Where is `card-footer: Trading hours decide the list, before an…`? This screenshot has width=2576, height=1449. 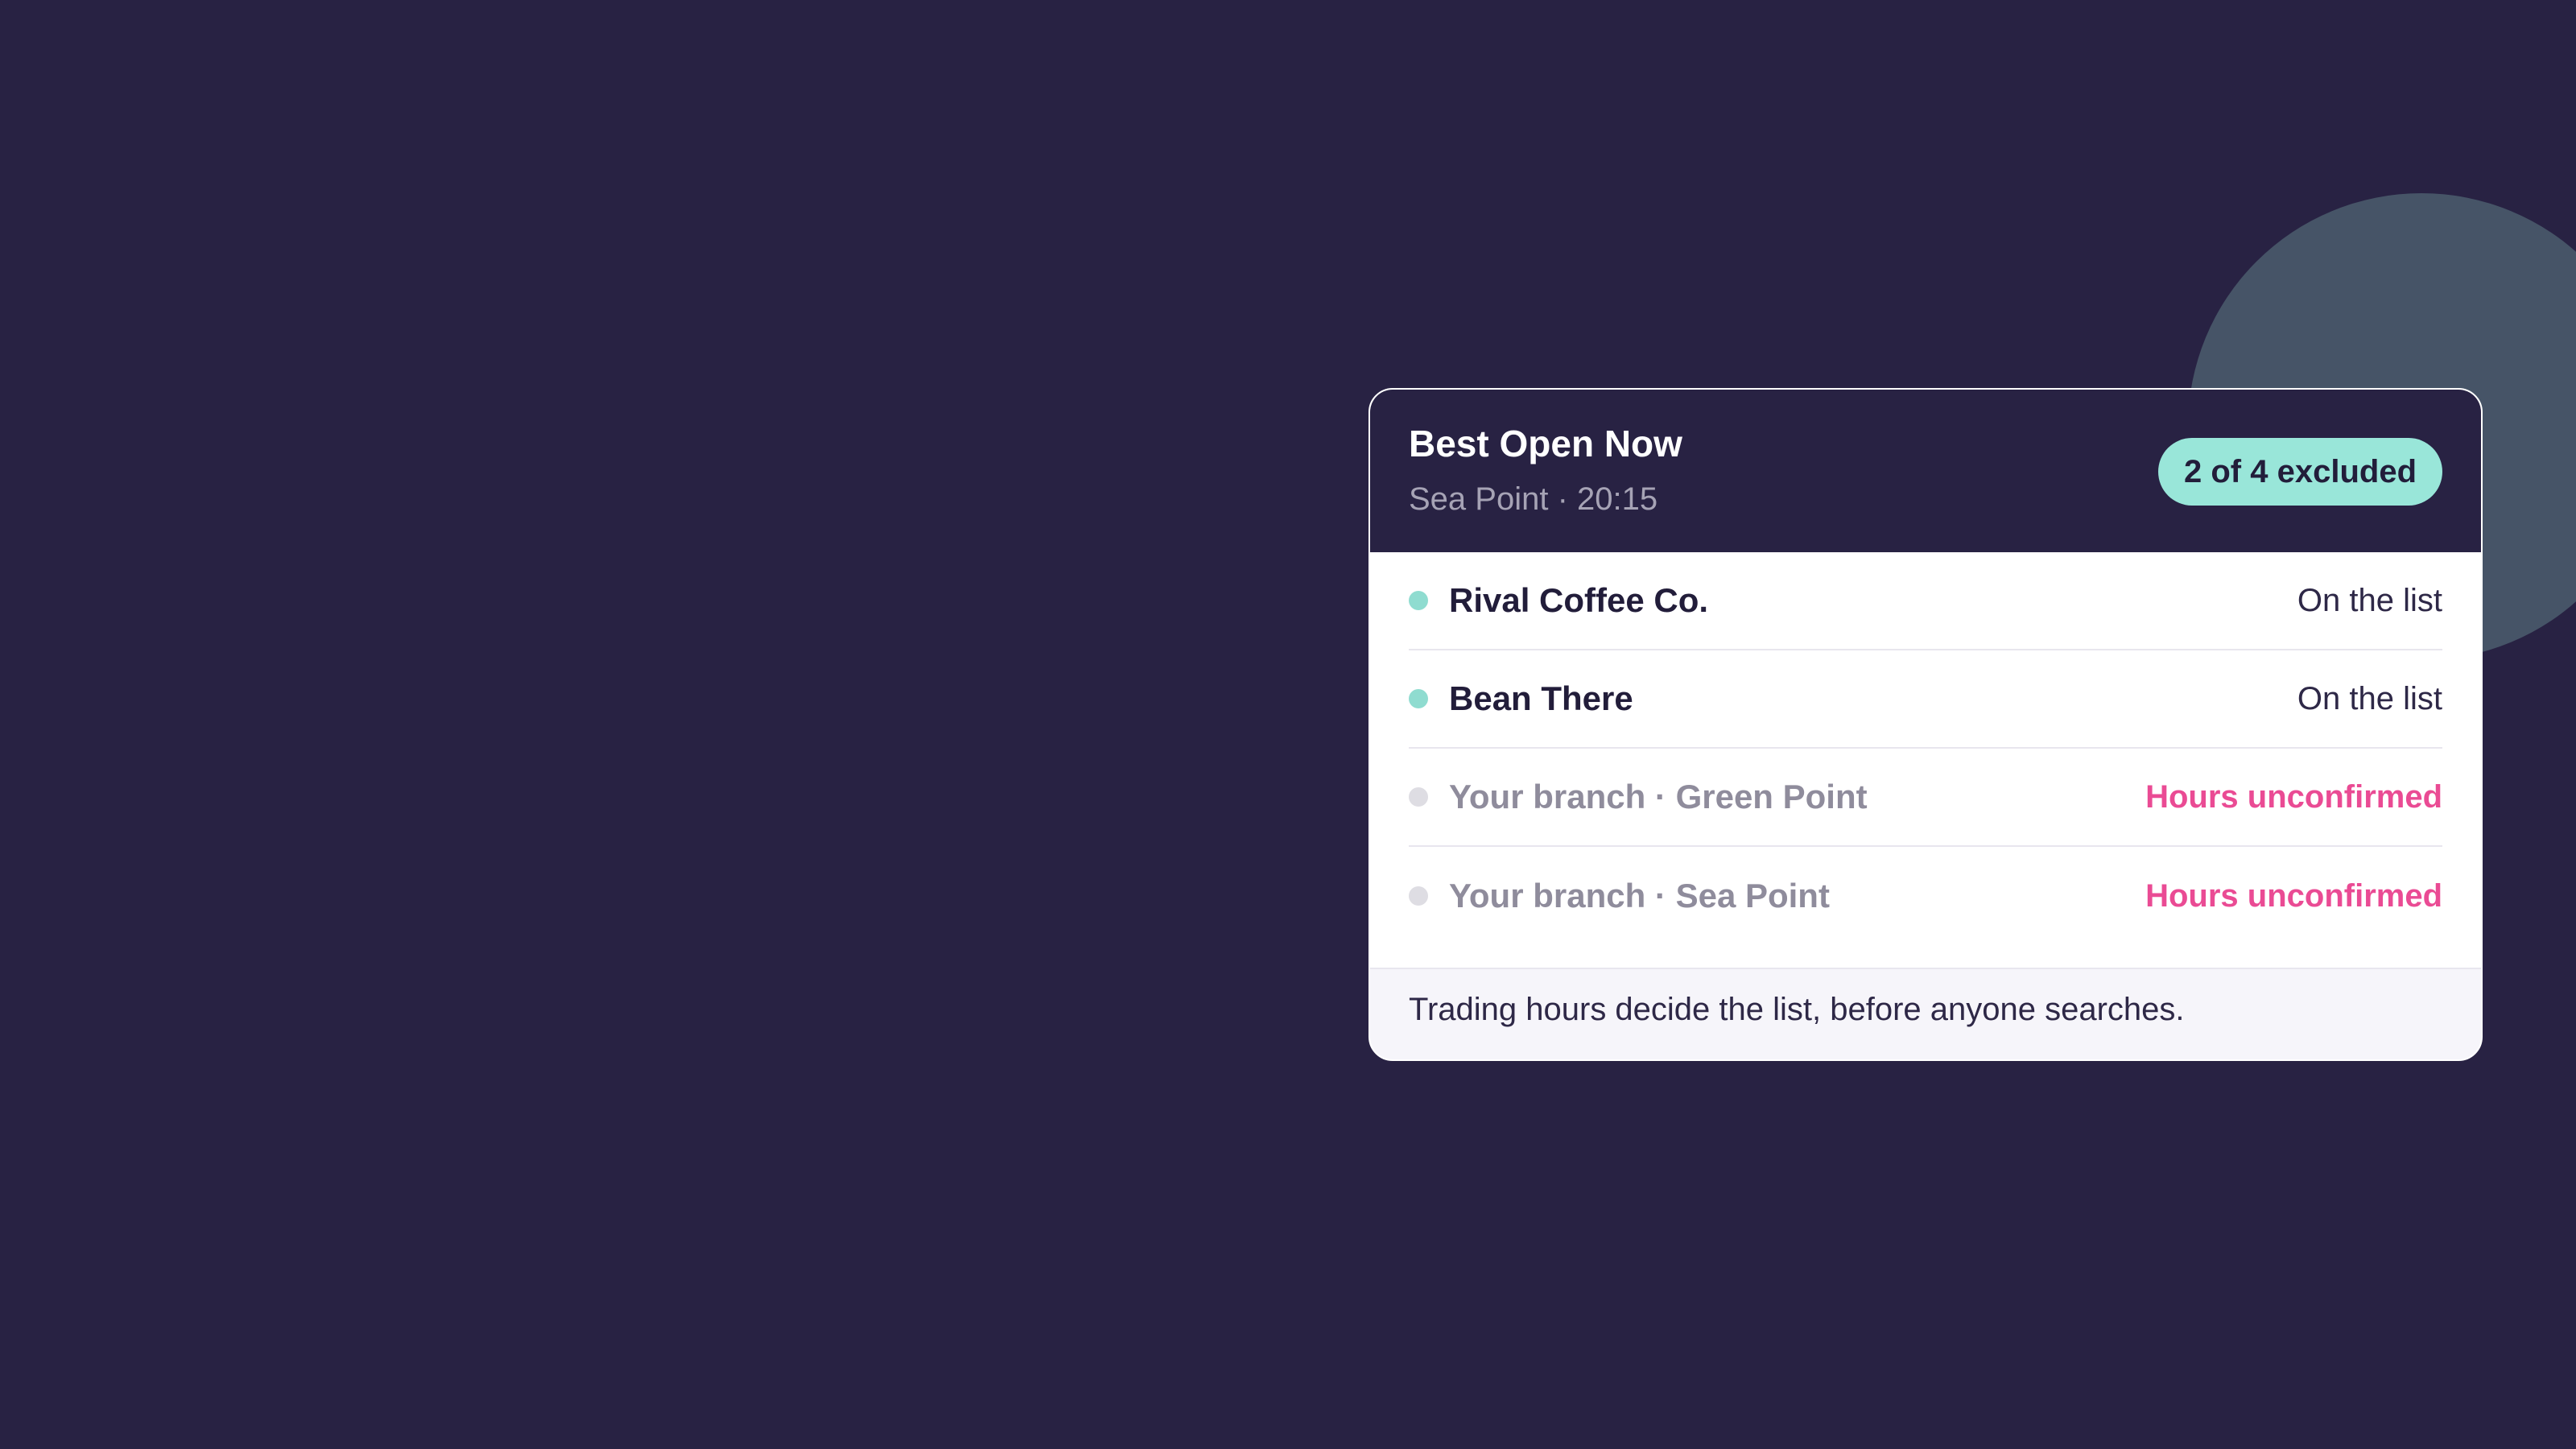
card-footer: Trading hours decide the list, before an… is located at coordinates (1926, 1013).